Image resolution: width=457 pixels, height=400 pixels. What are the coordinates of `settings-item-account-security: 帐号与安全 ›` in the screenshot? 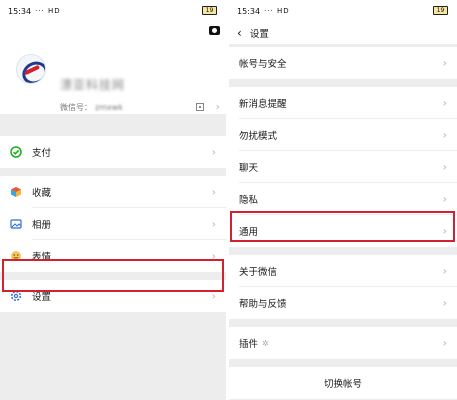 It's located at (343, 63).